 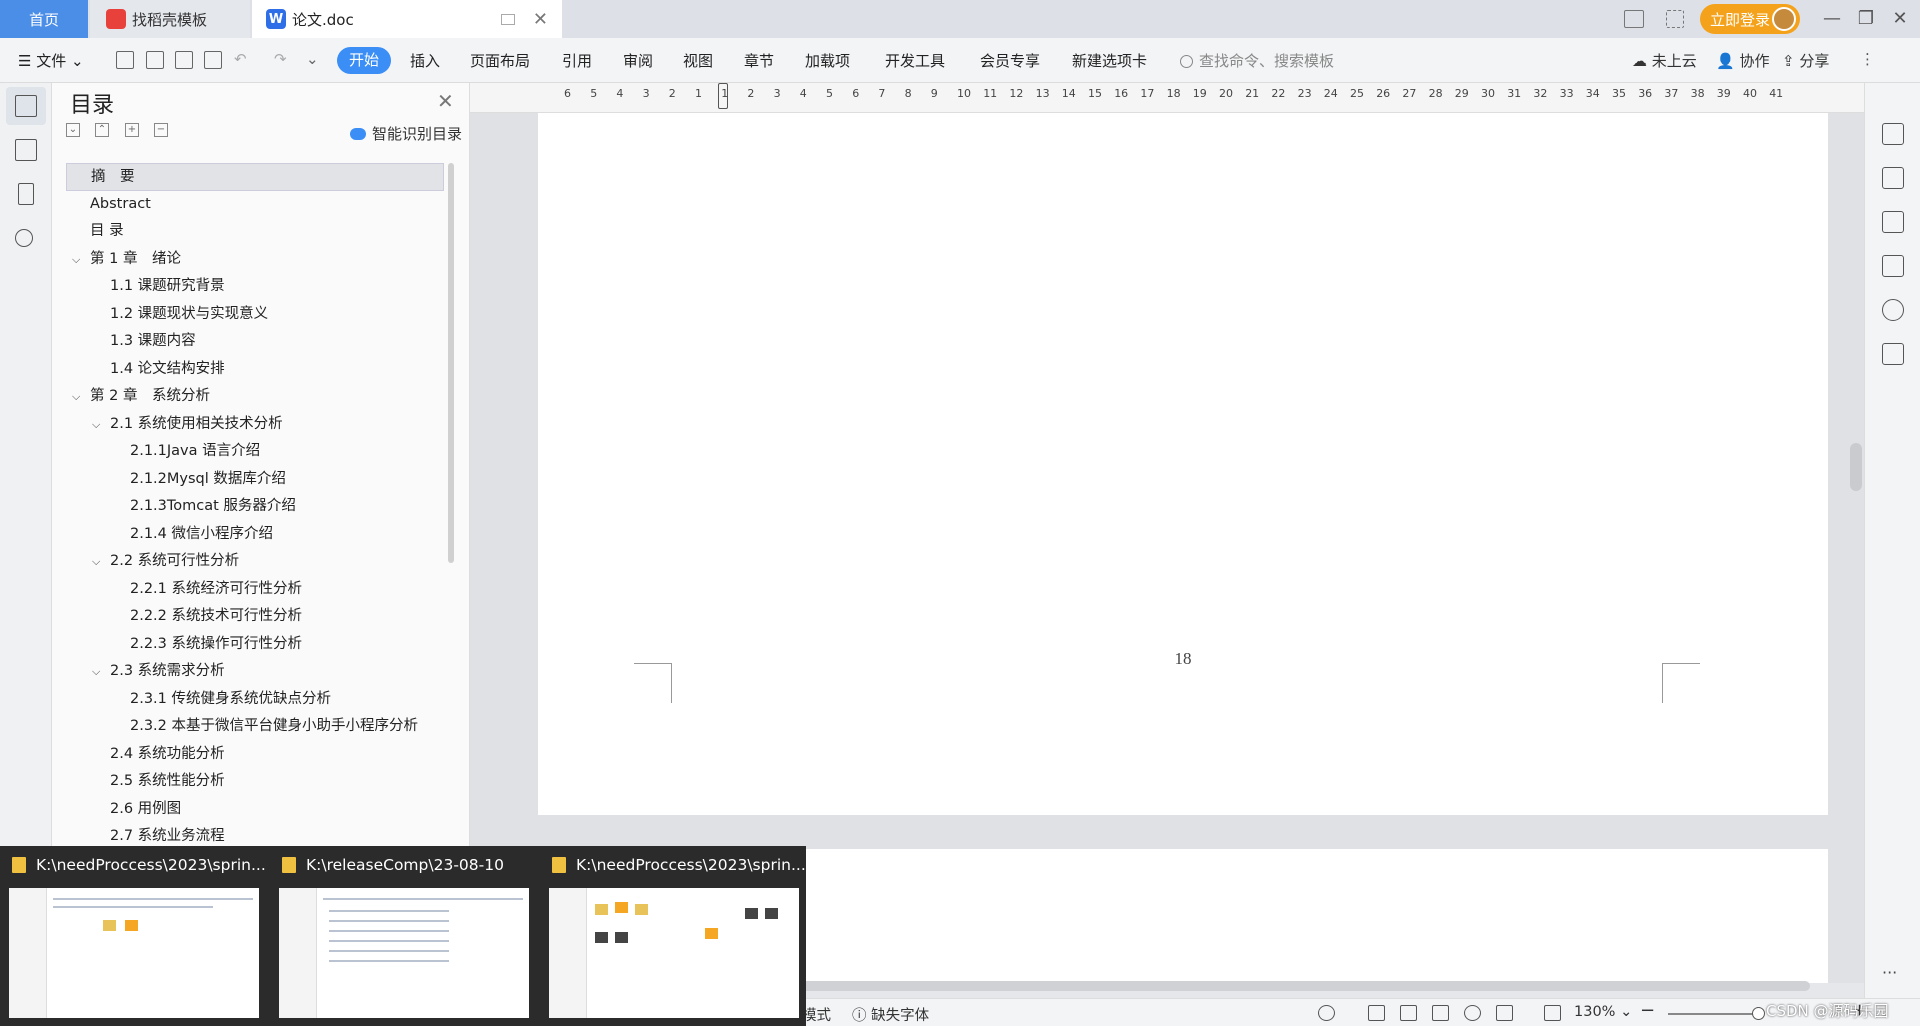 What do you see at coordinates (406, 133) in the screenshot?
I see `smart-toc-button: 智能识别目录` at bounding box center [406, 133].